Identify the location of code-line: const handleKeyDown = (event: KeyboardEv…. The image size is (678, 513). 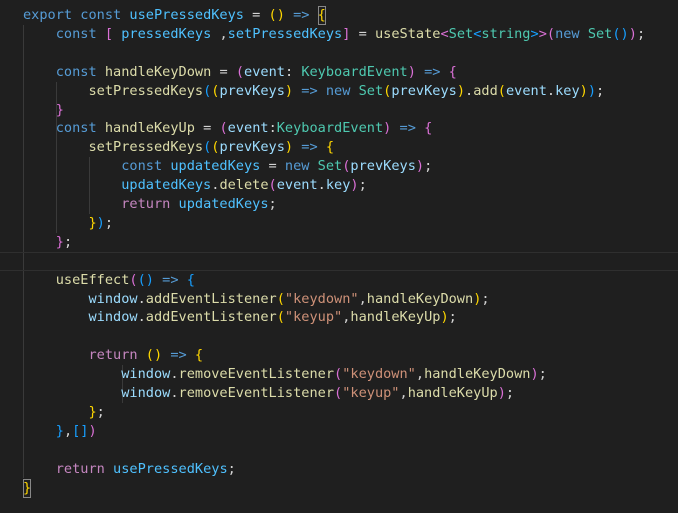
(339, 72).